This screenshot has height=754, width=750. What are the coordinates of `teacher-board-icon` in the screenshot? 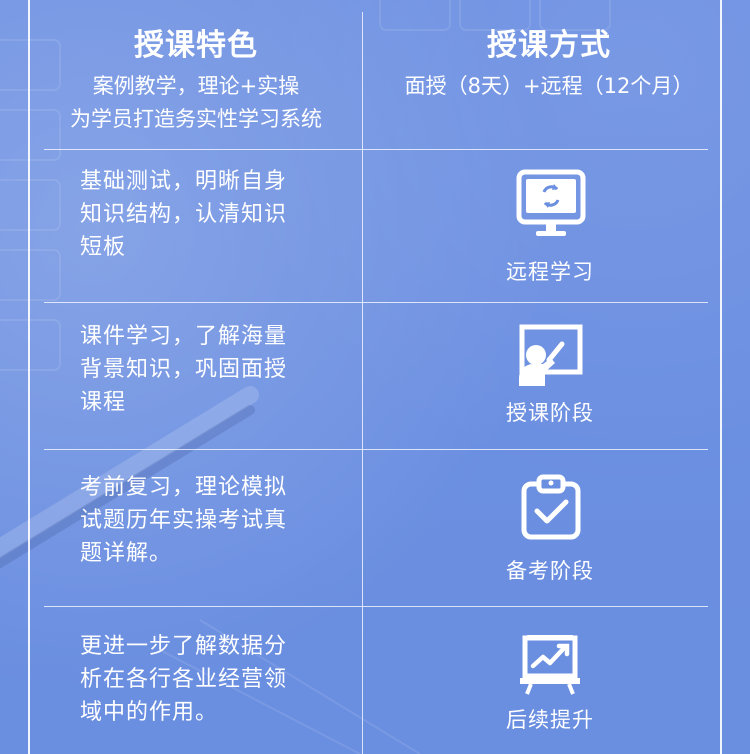 It's located at (551, 355).